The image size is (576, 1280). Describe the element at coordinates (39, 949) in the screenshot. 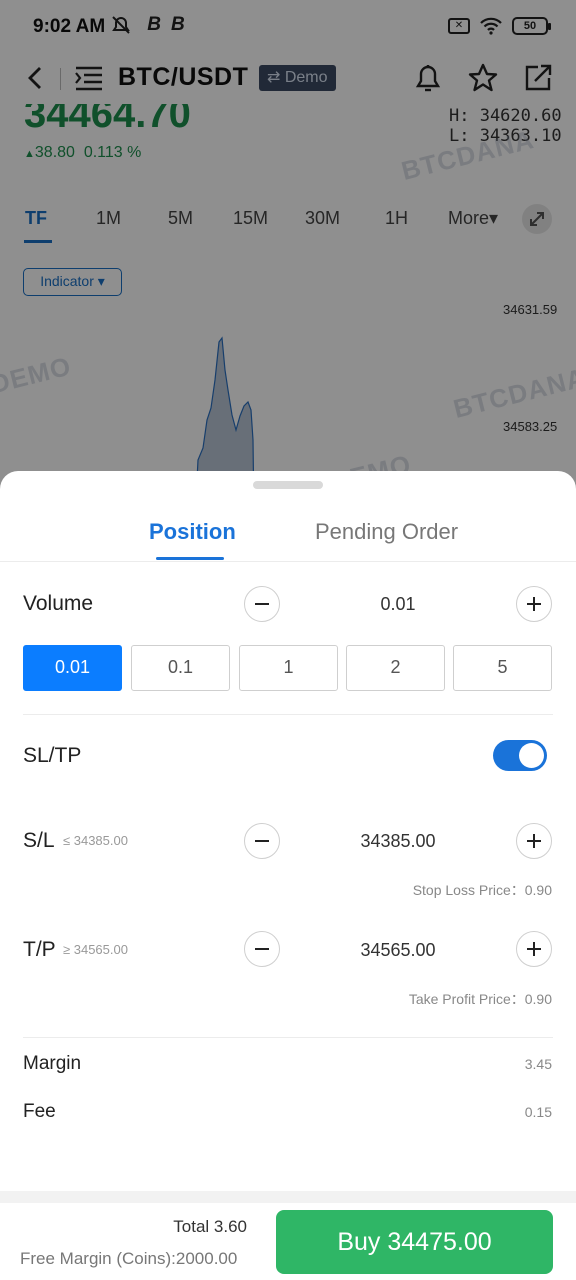

I see `tp-label: T/P` at that location.